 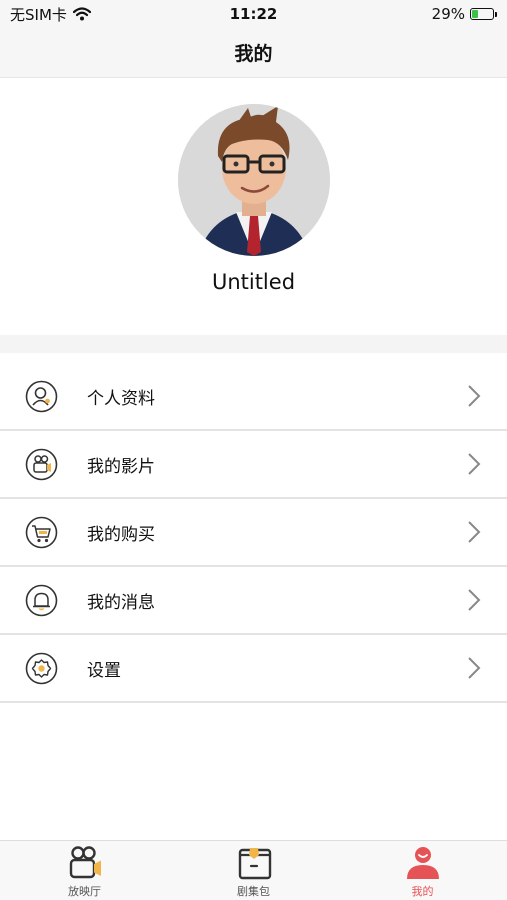 I want to click on tab-label-mine: 我的, so click(x=422, y=891).